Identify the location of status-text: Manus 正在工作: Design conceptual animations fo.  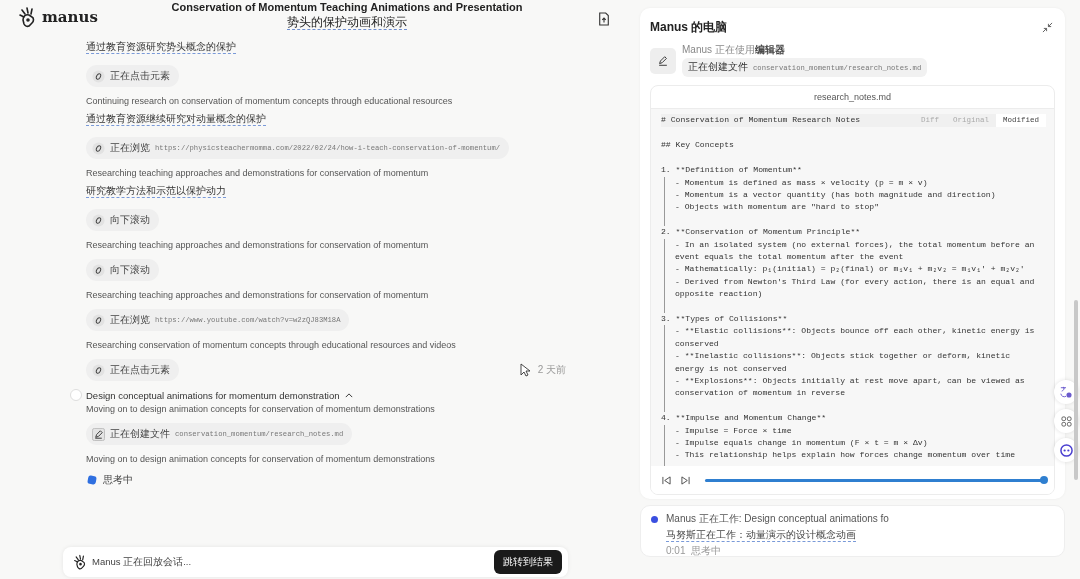
(777, 519).